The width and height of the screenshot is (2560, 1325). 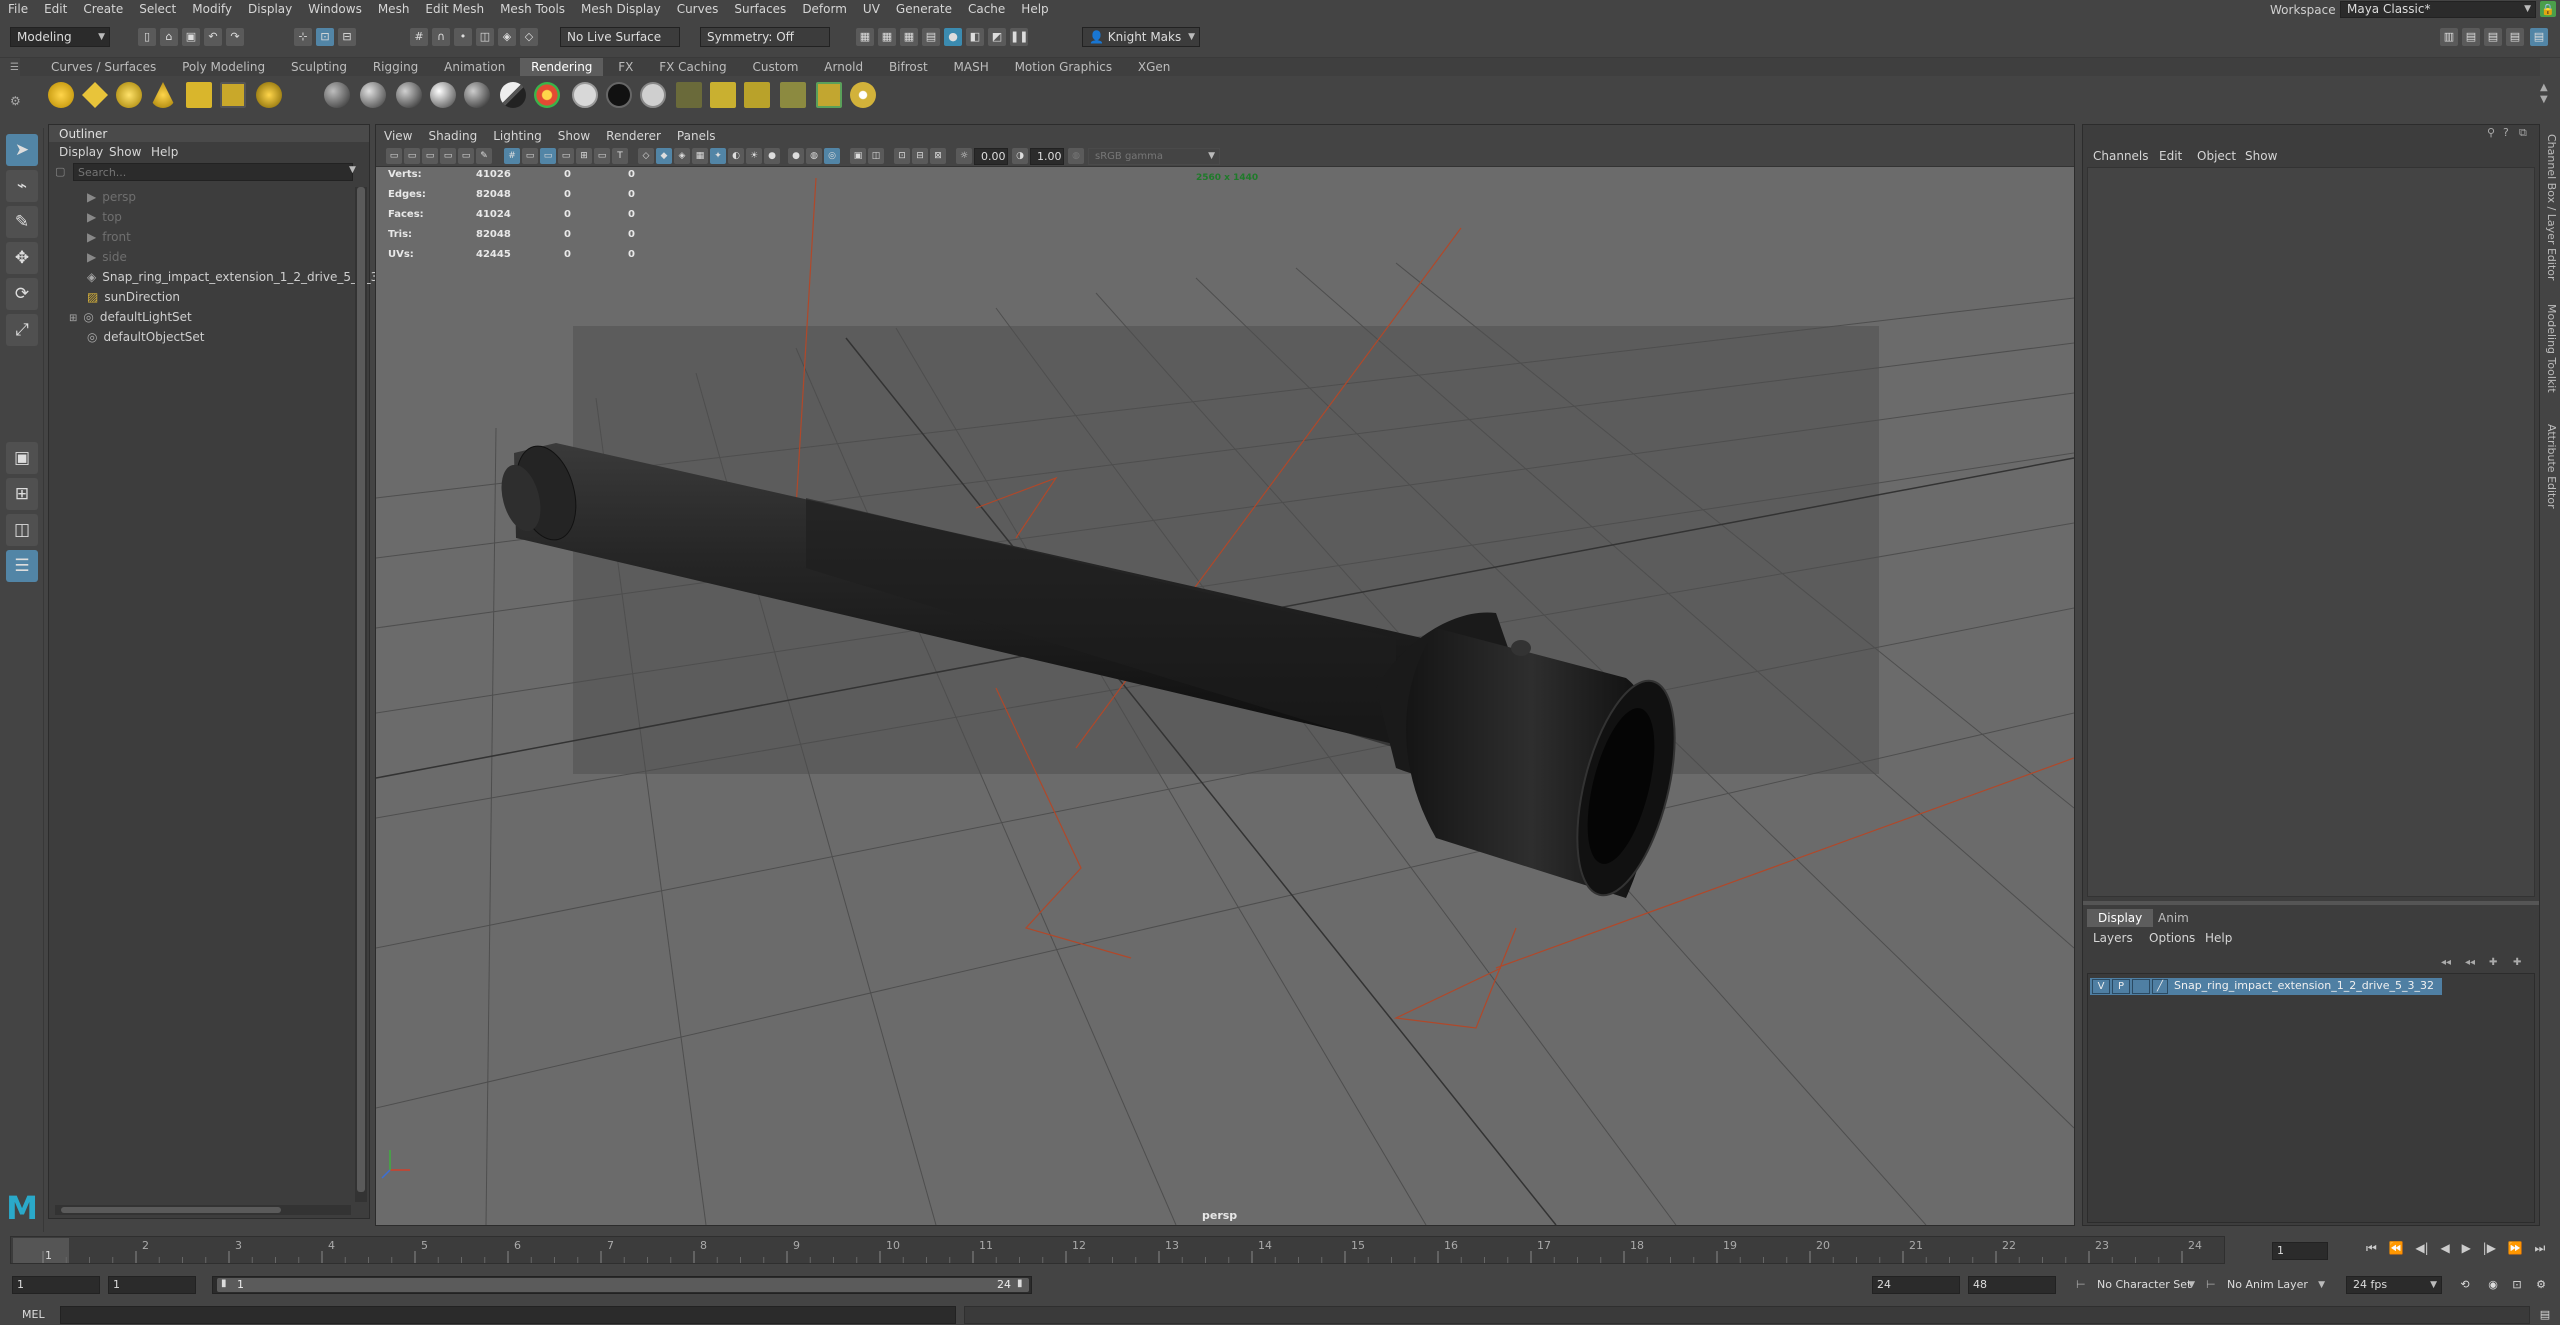 What do you see at coordinates (337, 95) in the screenshot?
I see `lambert-sphere-icon` at bounding box center [337, 95].